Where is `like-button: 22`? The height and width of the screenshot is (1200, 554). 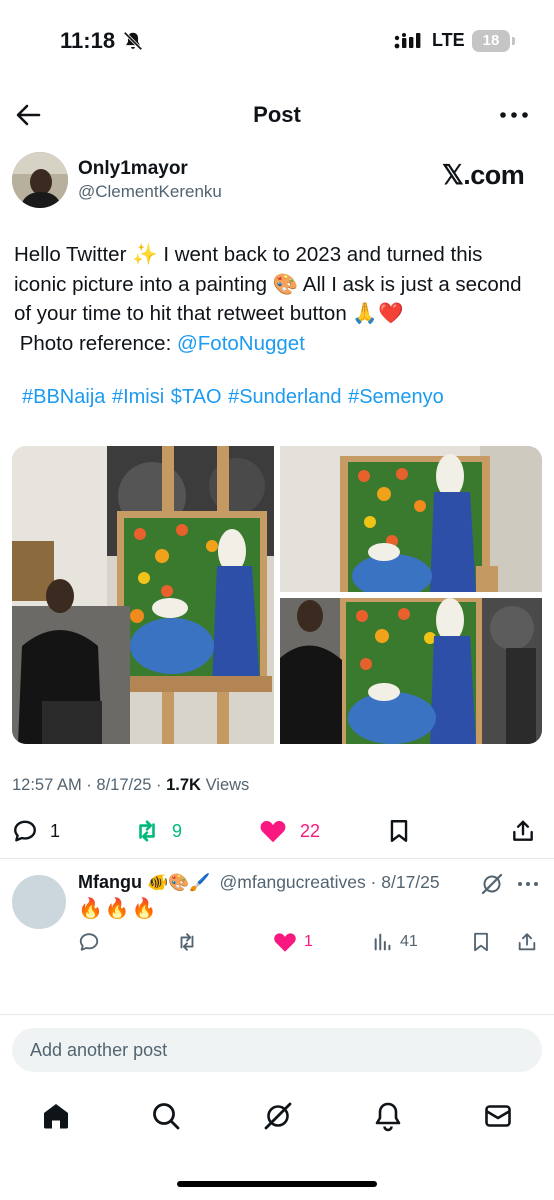 like-button: 22 is located at coordinates (289, 831).